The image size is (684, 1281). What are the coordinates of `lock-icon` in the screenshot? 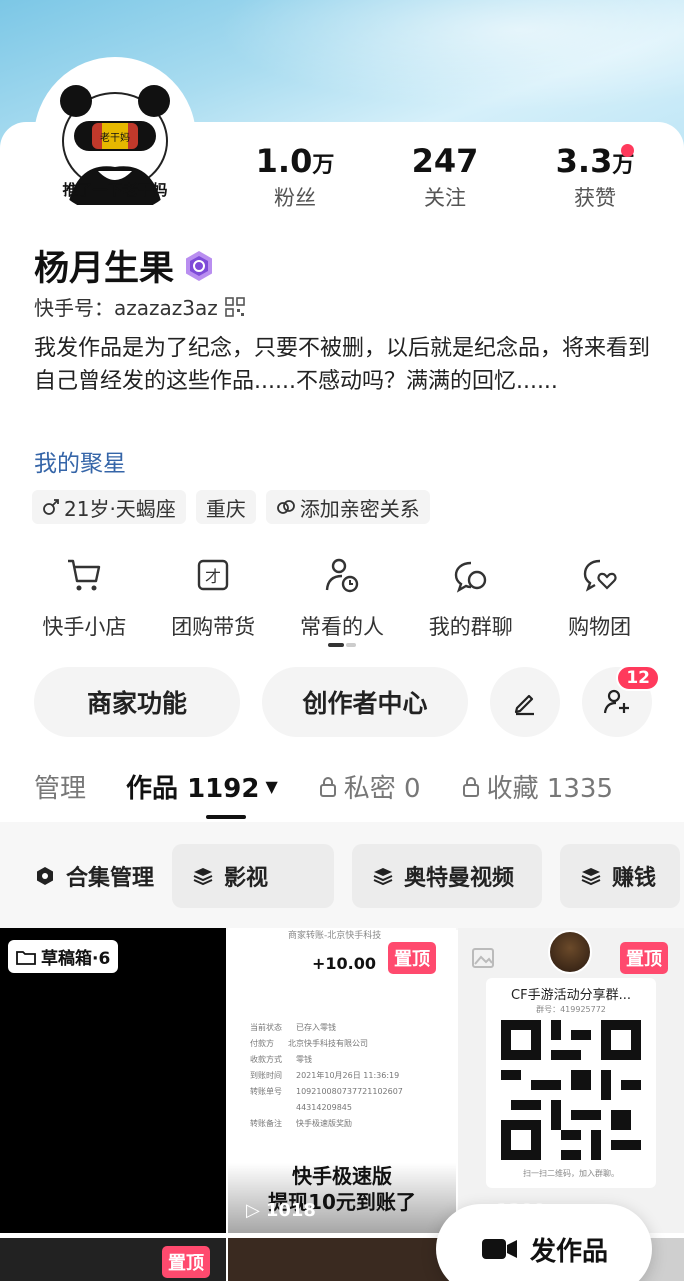 It's located at (470, 786).